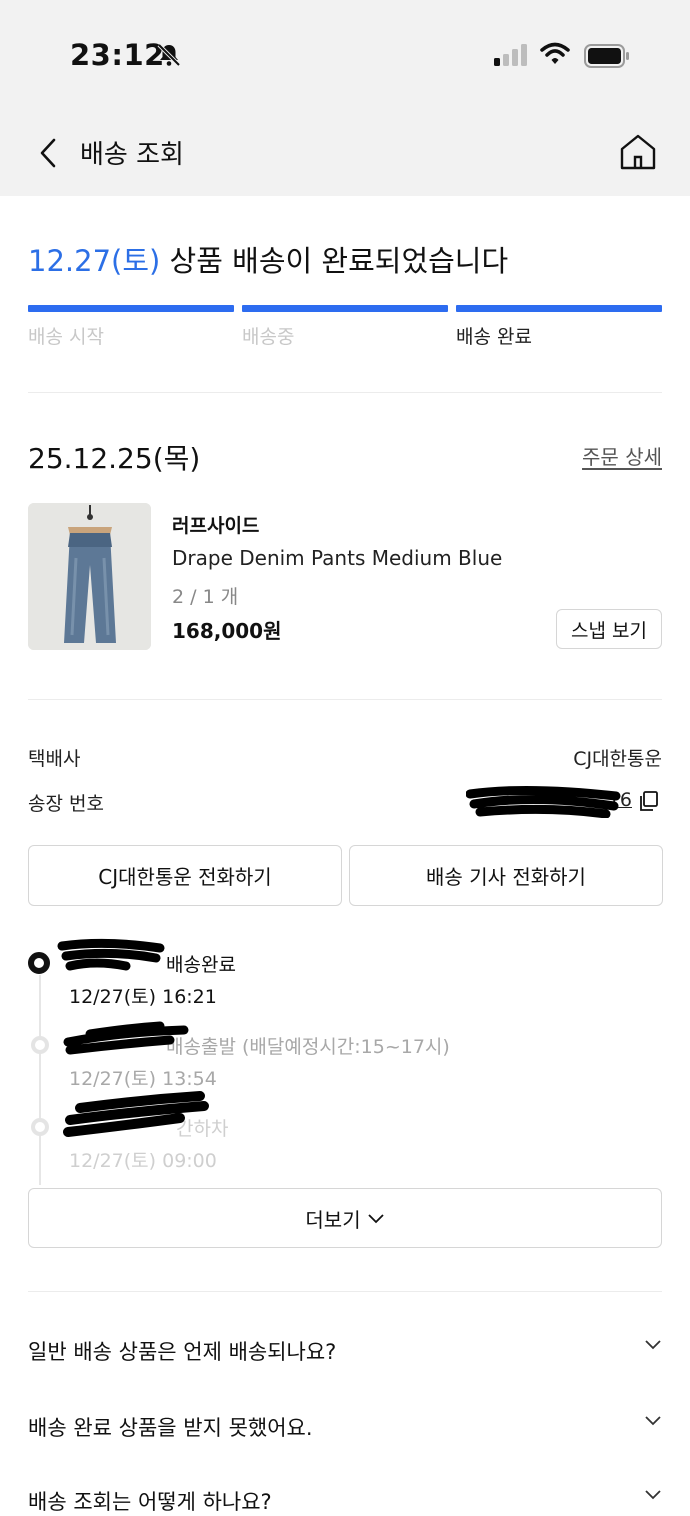  What do you see at coordinates (169, 55) in the screenshot?
I see `bell-muted-icon` at bounding box center [169, 55].